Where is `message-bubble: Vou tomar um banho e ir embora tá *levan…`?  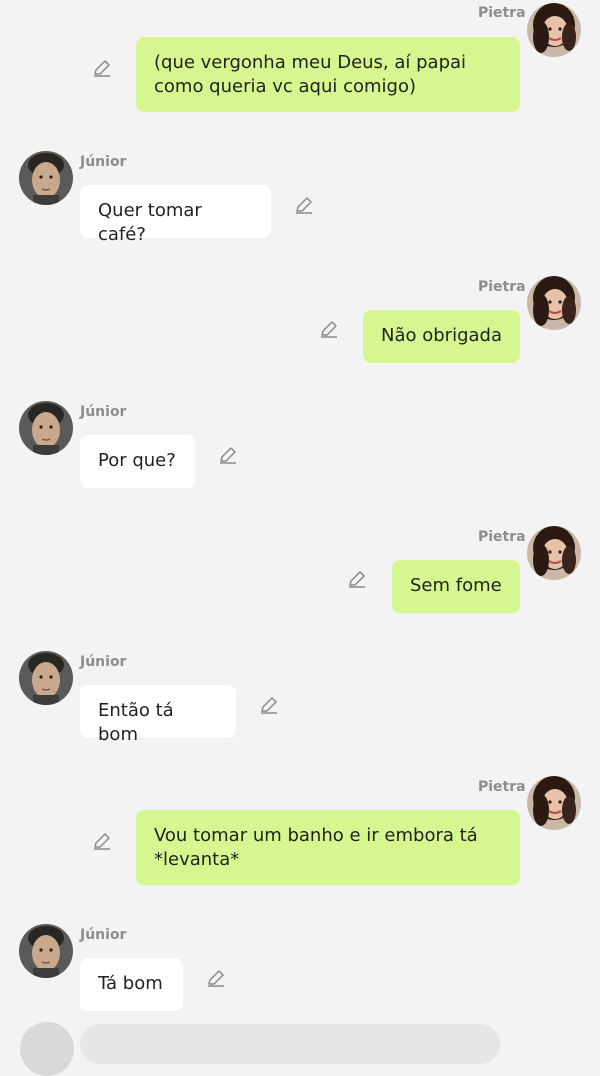 message-bubble: Vou tomar um banho e ir embora tá *levan… is located at coordinates (328, 847).